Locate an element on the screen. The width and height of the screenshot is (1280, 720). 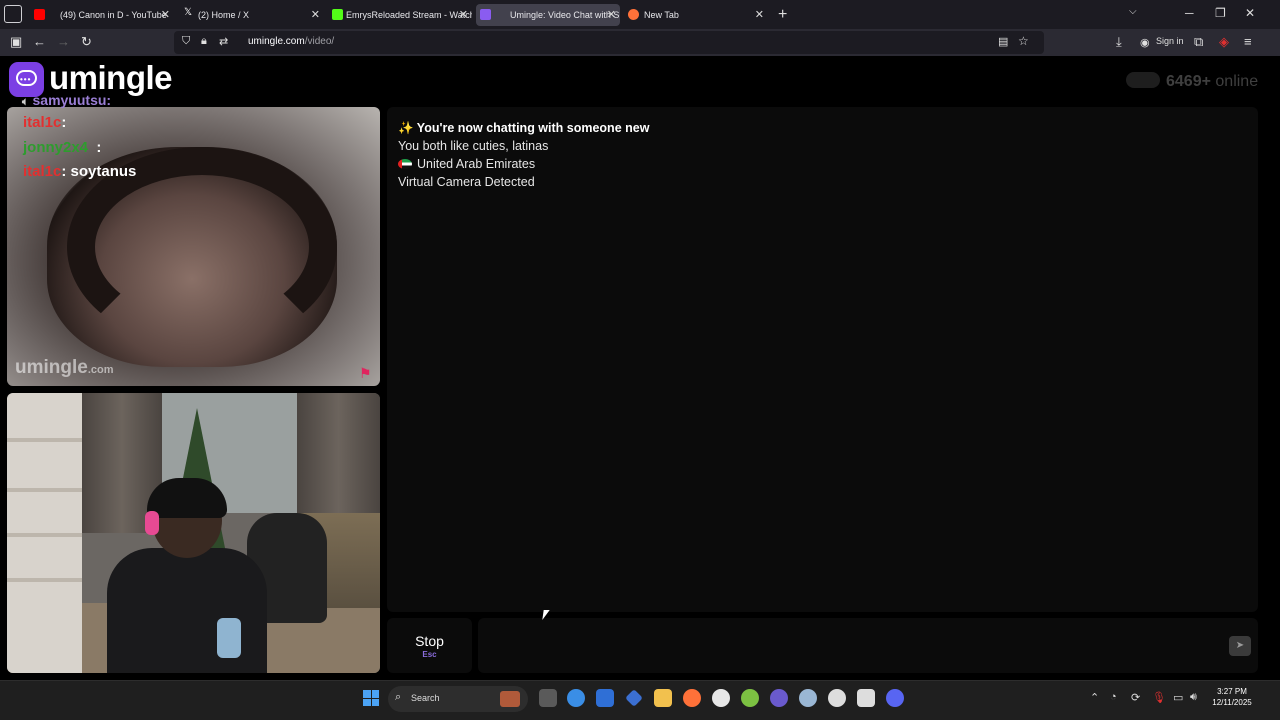
microphone-icon: 🎙︎ is located at coordinates (1159, 697).